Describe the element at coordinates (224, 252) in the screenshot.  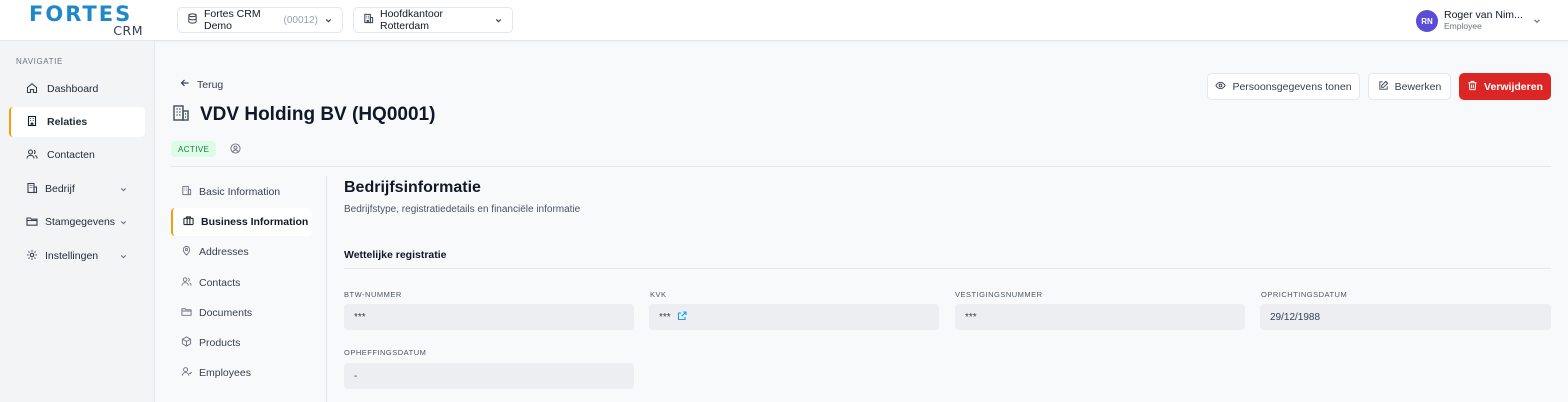
I see `section-label: Addresses` at that location.